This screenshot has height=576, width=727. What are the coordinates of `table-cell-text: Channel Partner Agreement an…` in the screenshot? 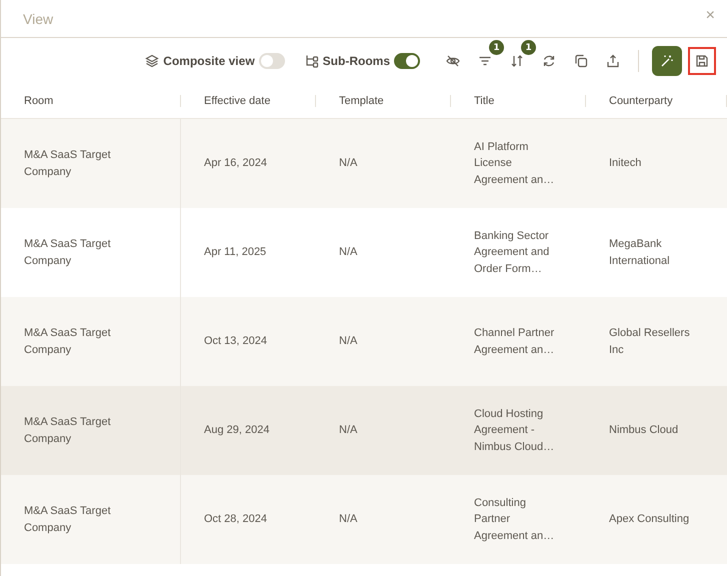 It's located at (515, 342).